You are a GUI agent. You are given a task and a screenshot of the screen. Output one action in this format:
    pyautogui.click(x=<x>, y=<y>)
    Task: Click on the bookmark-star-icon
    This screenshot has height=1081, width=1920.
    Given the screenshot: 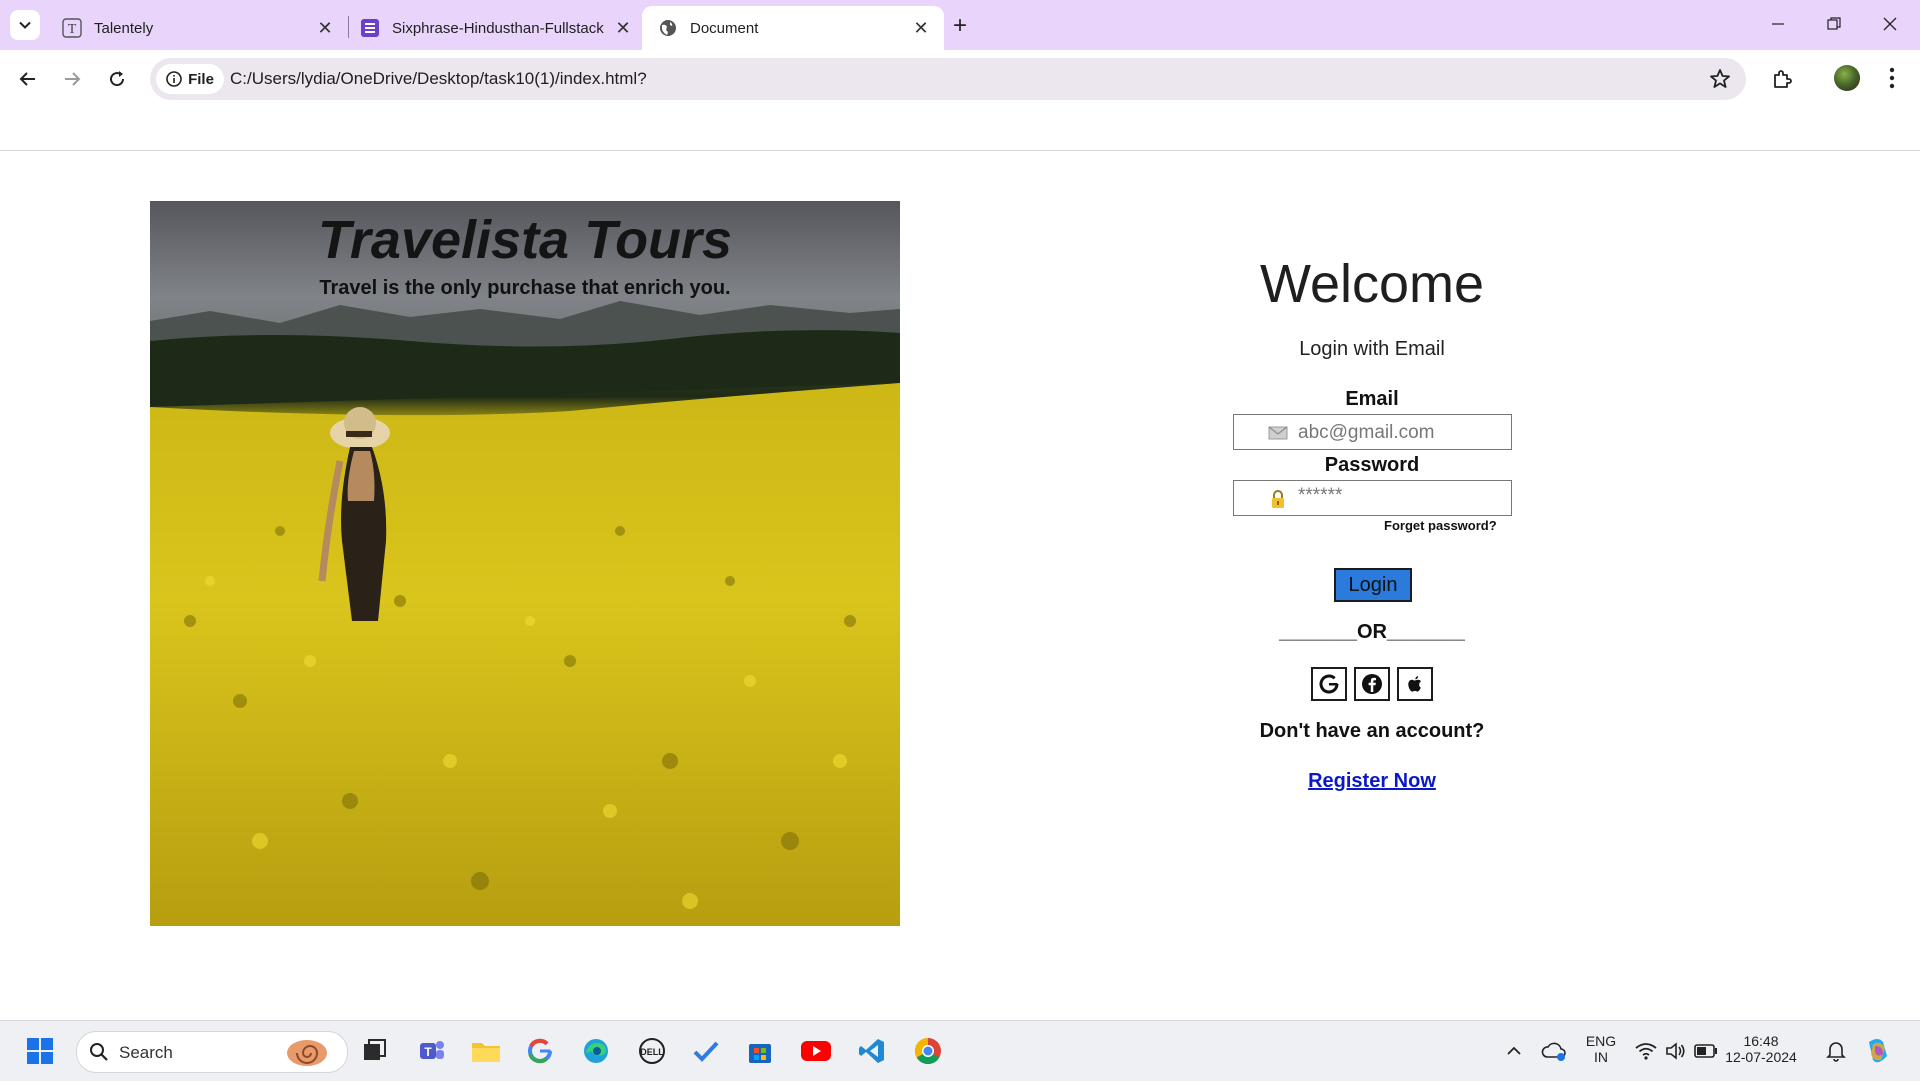 What is the action you would take?
    pyautogui.click(x=1720, y=79)
    